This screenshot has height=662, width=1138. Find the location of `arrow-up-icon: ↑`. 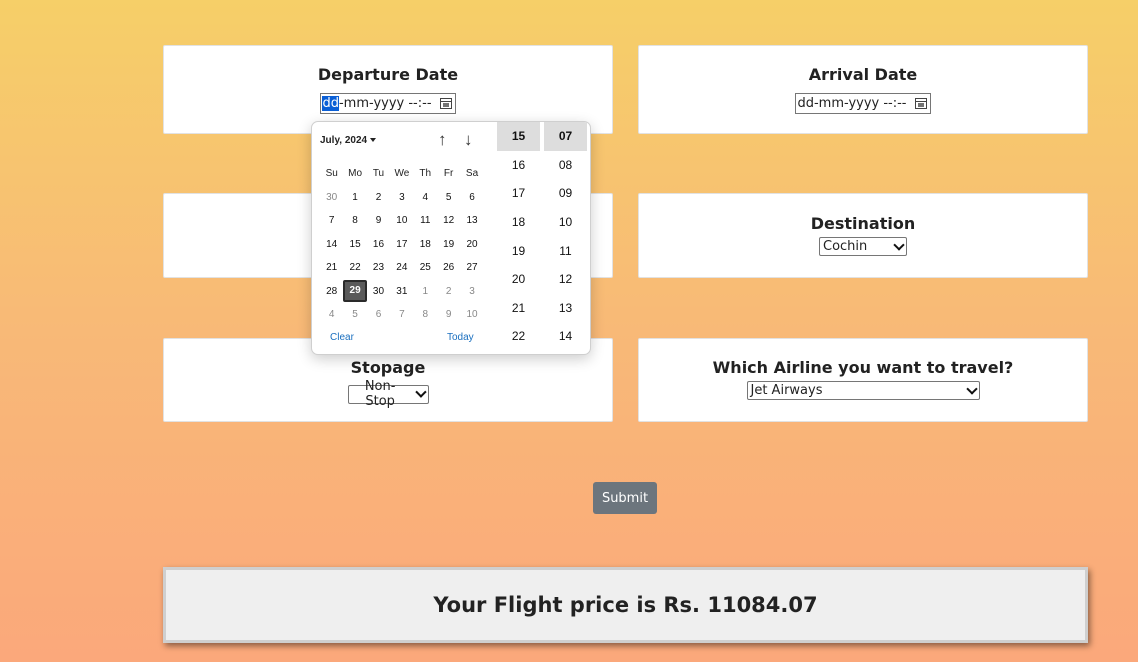

arrow-up-icon: ↑ is located at coordinates (442, 139).